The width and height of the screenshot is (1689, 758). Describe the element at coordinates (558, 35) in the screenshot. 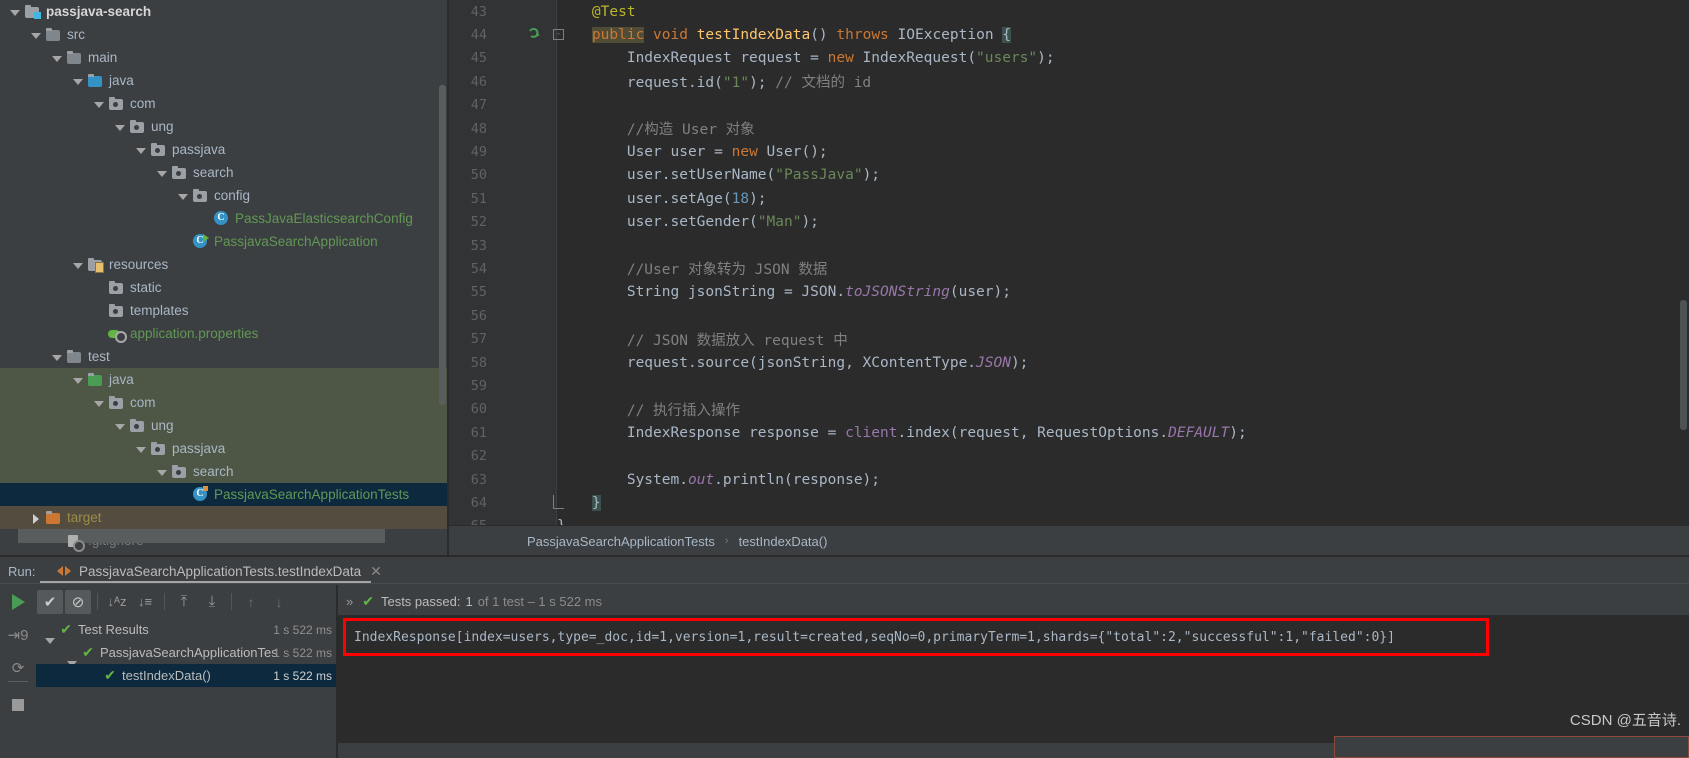

I see `code-fold-collapse-icon: -` at that location.